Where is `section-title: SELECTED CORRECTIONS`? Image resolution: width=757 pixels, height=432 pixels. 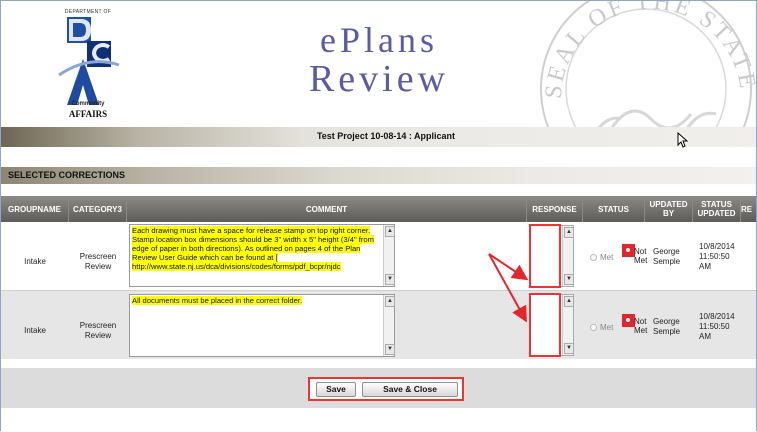
section-title: SELECTED CORRECTIONS is located at coordinates (67, 175).